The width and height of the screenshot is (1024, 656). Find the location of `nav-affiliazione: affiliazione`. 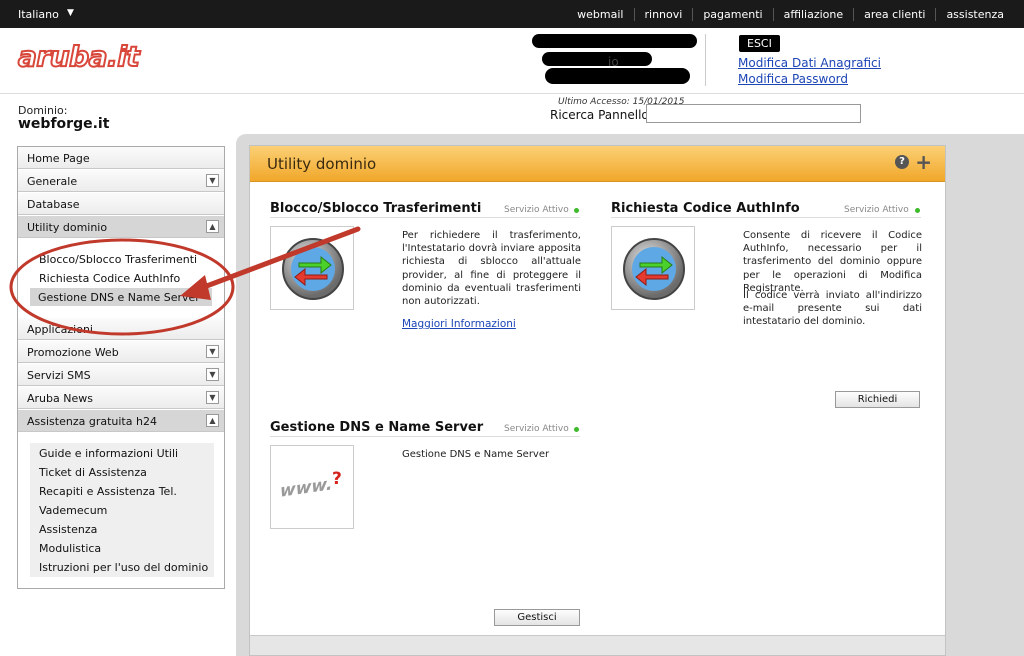

nav-affiliazione: affiliazione is located at coordinates (813, 14).